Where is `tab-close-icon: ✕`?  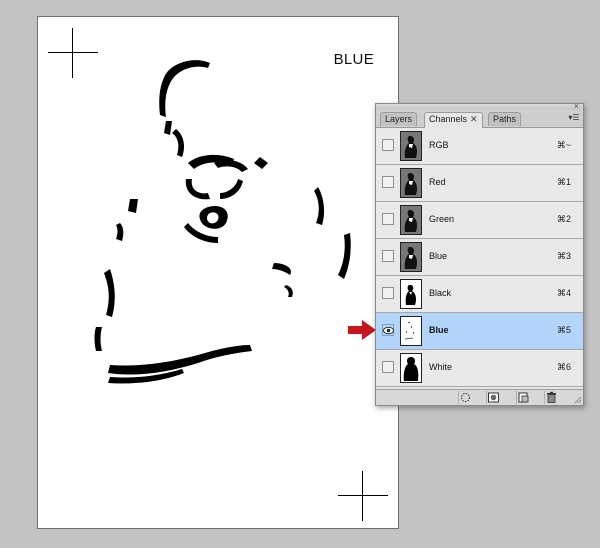 tab-close-icon: ✕ is located at coordinates (474, 119).